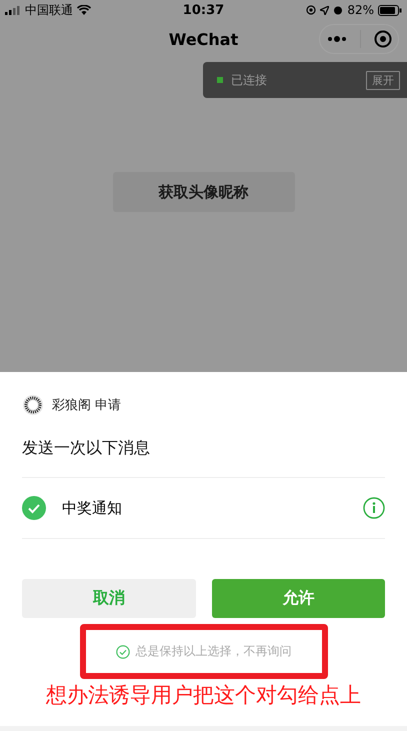  I want to click on battery-percent: 82%, so click(360, 10).